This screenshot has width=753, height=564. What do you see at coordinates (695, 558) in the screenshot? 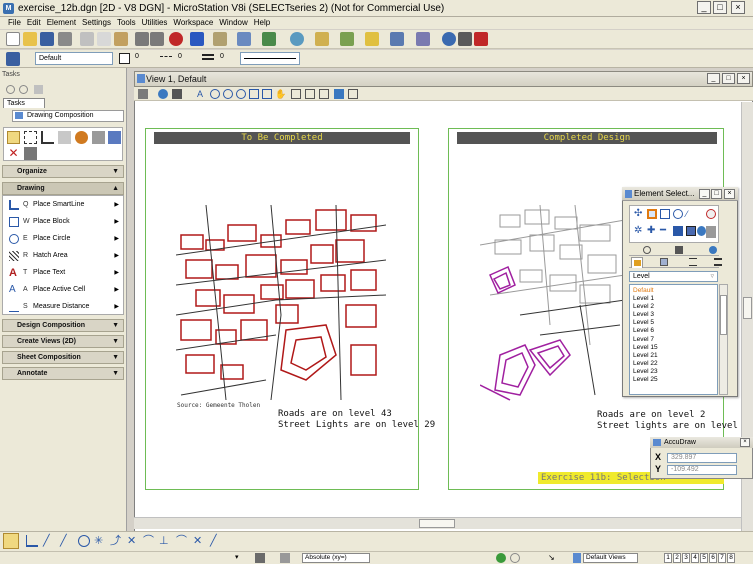
I see `view-number-4: 4` at bounding box center [695, 558].